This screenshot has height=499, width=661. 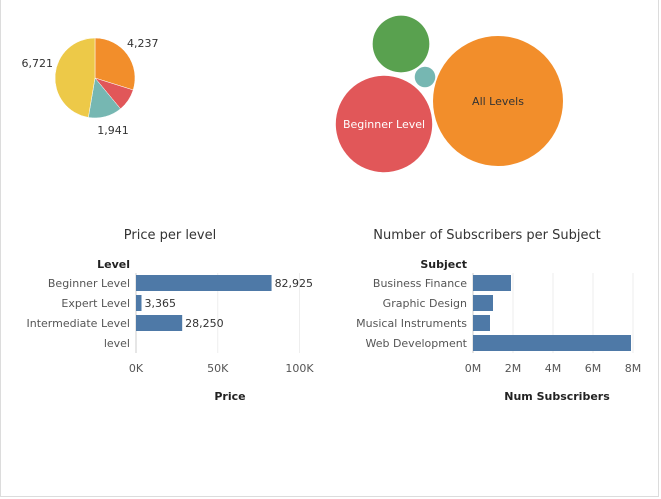 What do you see at coordinates (294, 283) in the screenshot?
I see `bar-value-label: 82,925` at bounding box center [294, 283].